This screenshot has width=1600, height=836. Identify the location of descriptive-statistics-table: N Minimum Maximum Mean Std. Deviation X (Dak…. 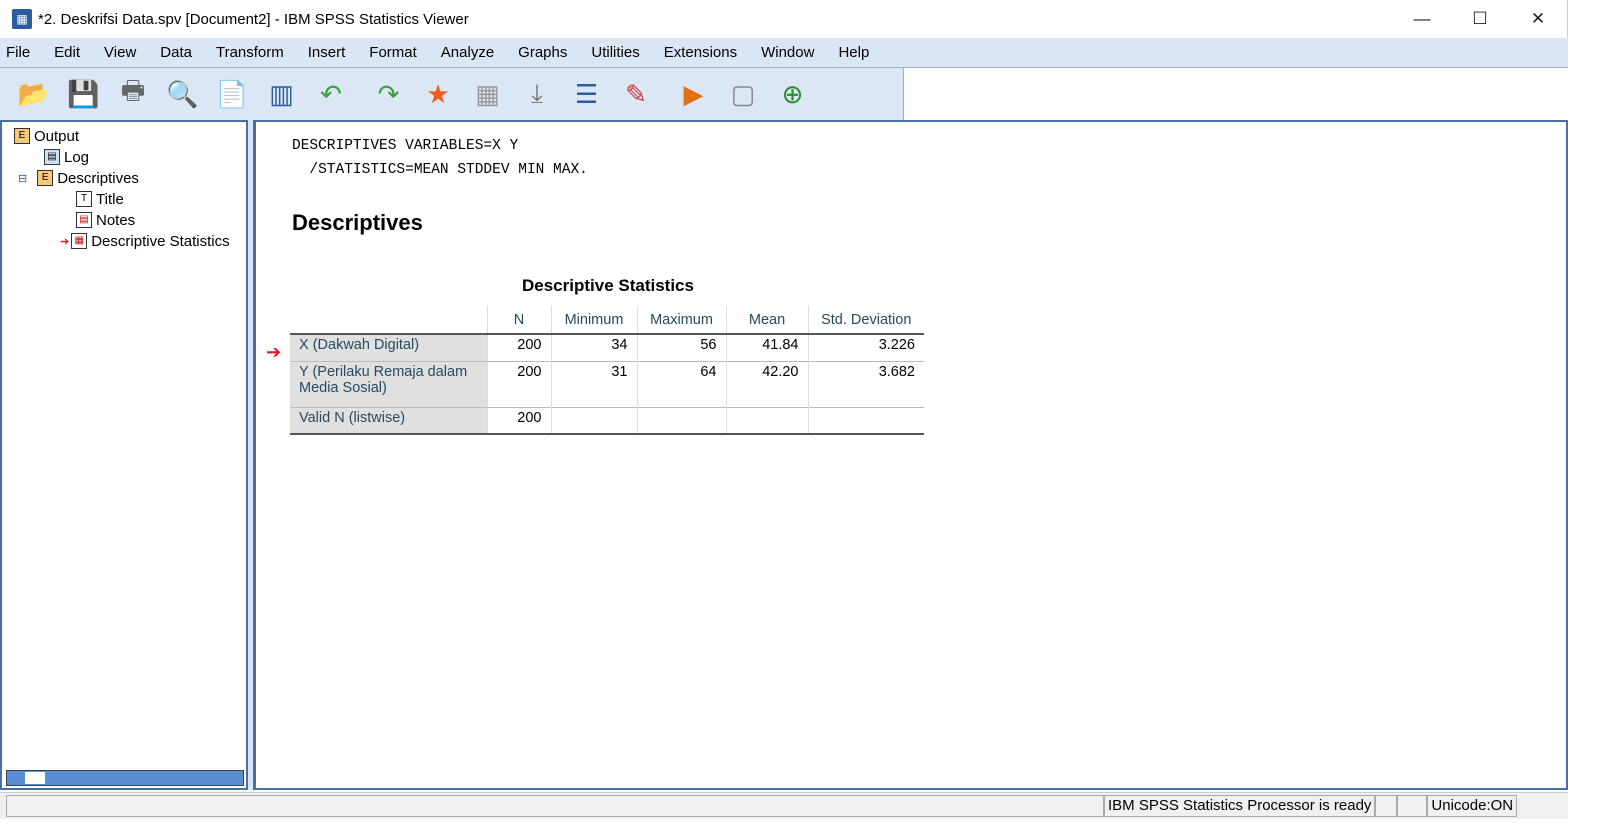
(607, 370).